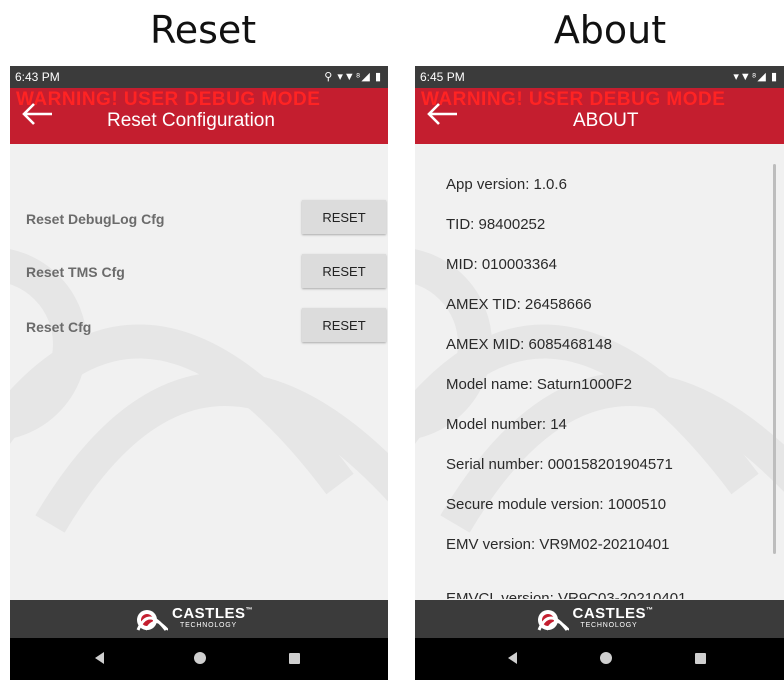  Describe the element at coordinates (539, 384) in the screenshot. I see `info-model-name: Model name: Saturn1000F2` at that location.